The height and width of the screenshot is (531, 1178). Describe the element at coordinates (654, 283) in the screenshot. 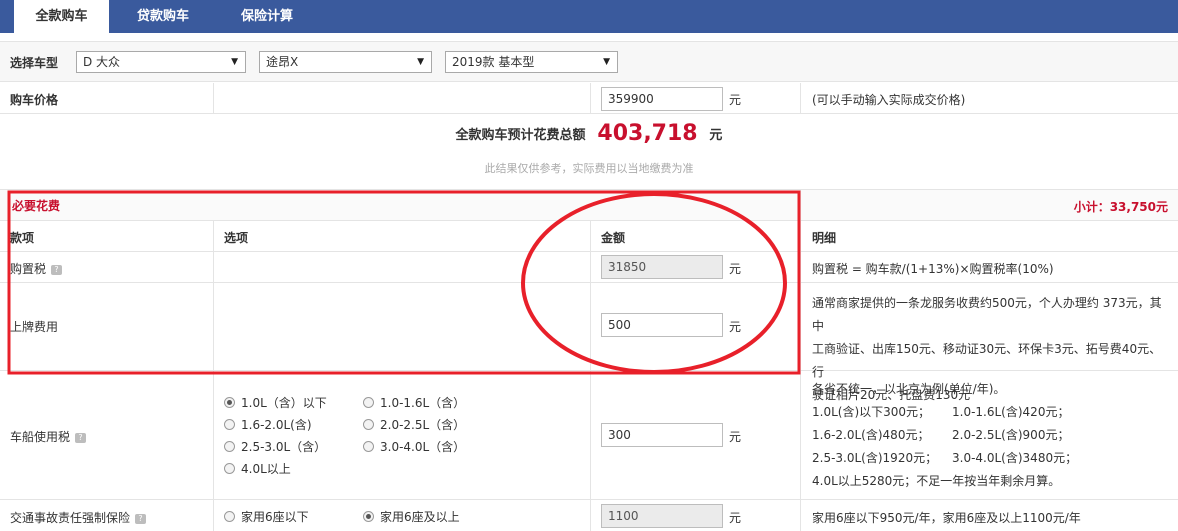

I see `annotation-ellipse` at that location.